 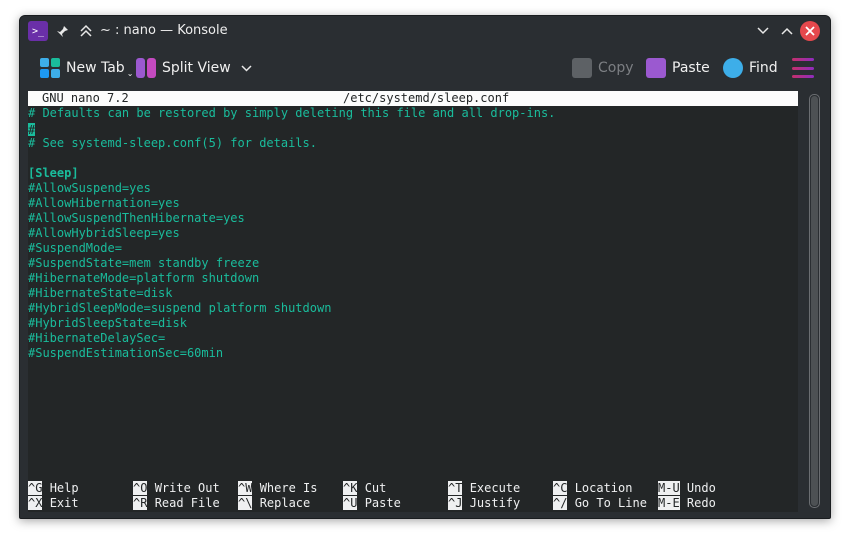 I want to click on shortcut-replace: ^\ Replace, so click(x=274, y=503).